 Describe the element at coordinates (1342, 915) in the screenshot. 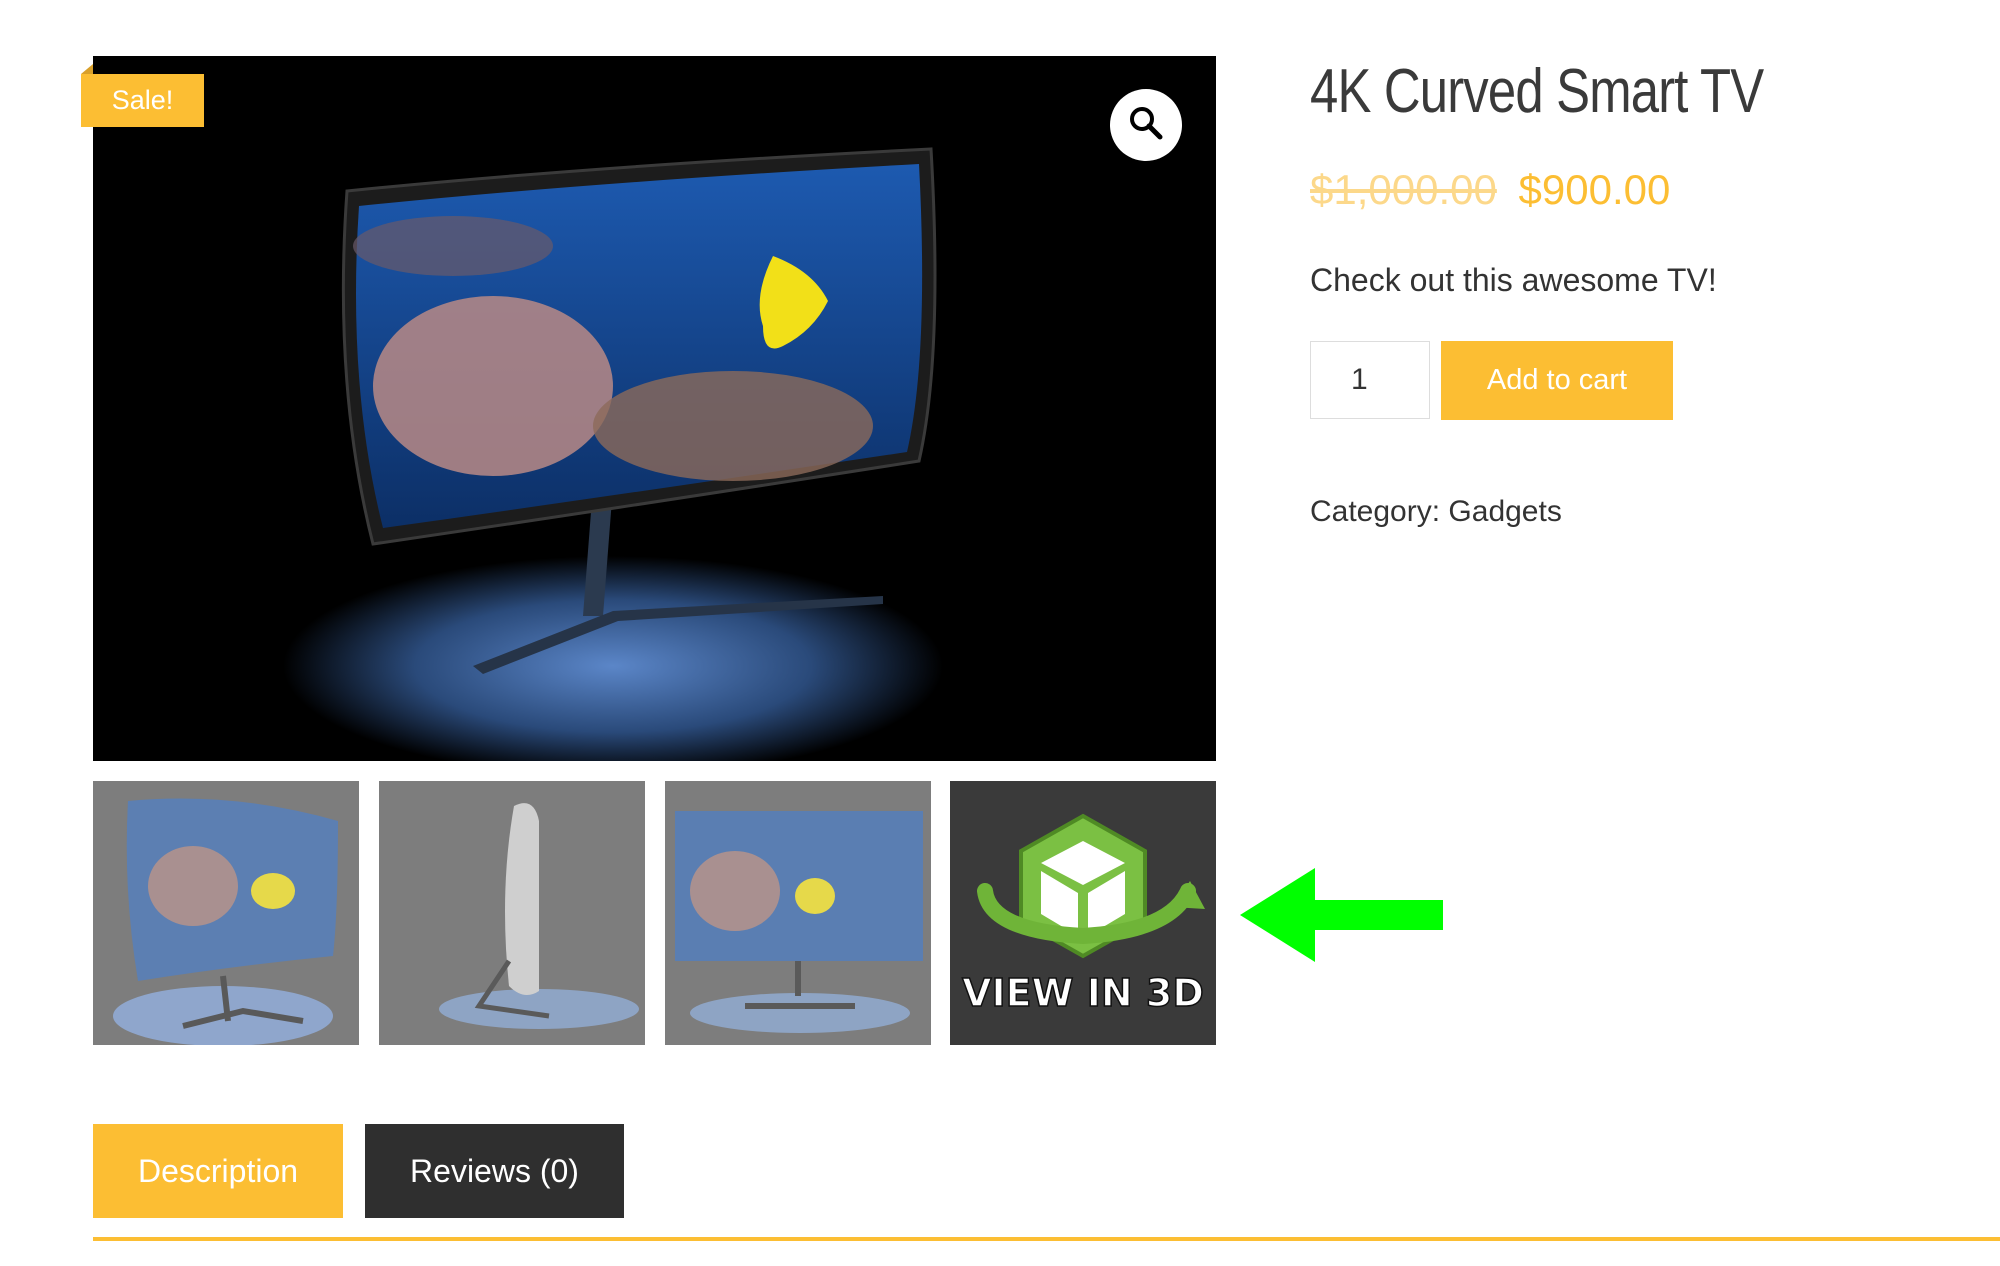

I see `green-arrow-left-icon` at that location.